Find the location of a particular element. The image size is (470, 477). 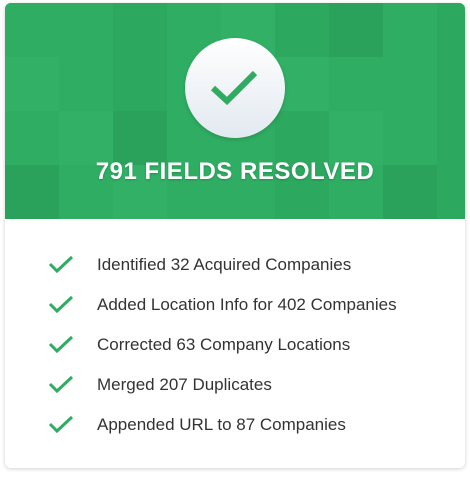

list-item-label: Corrected 63 Company Locations is located at coordinates (224, 344).